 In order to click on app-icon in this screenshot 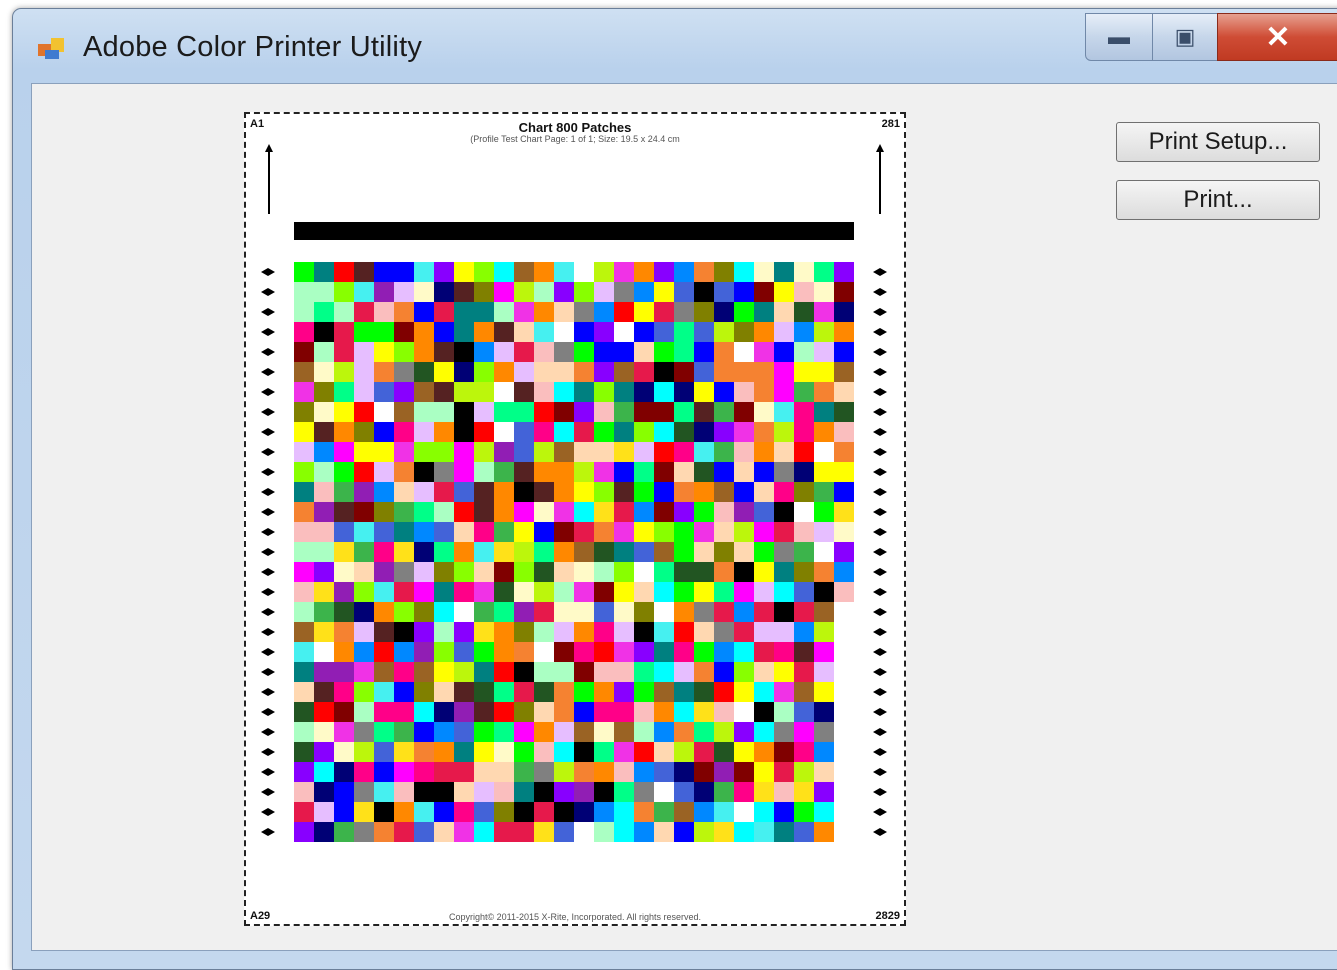, I will do `click(51, 48)`.